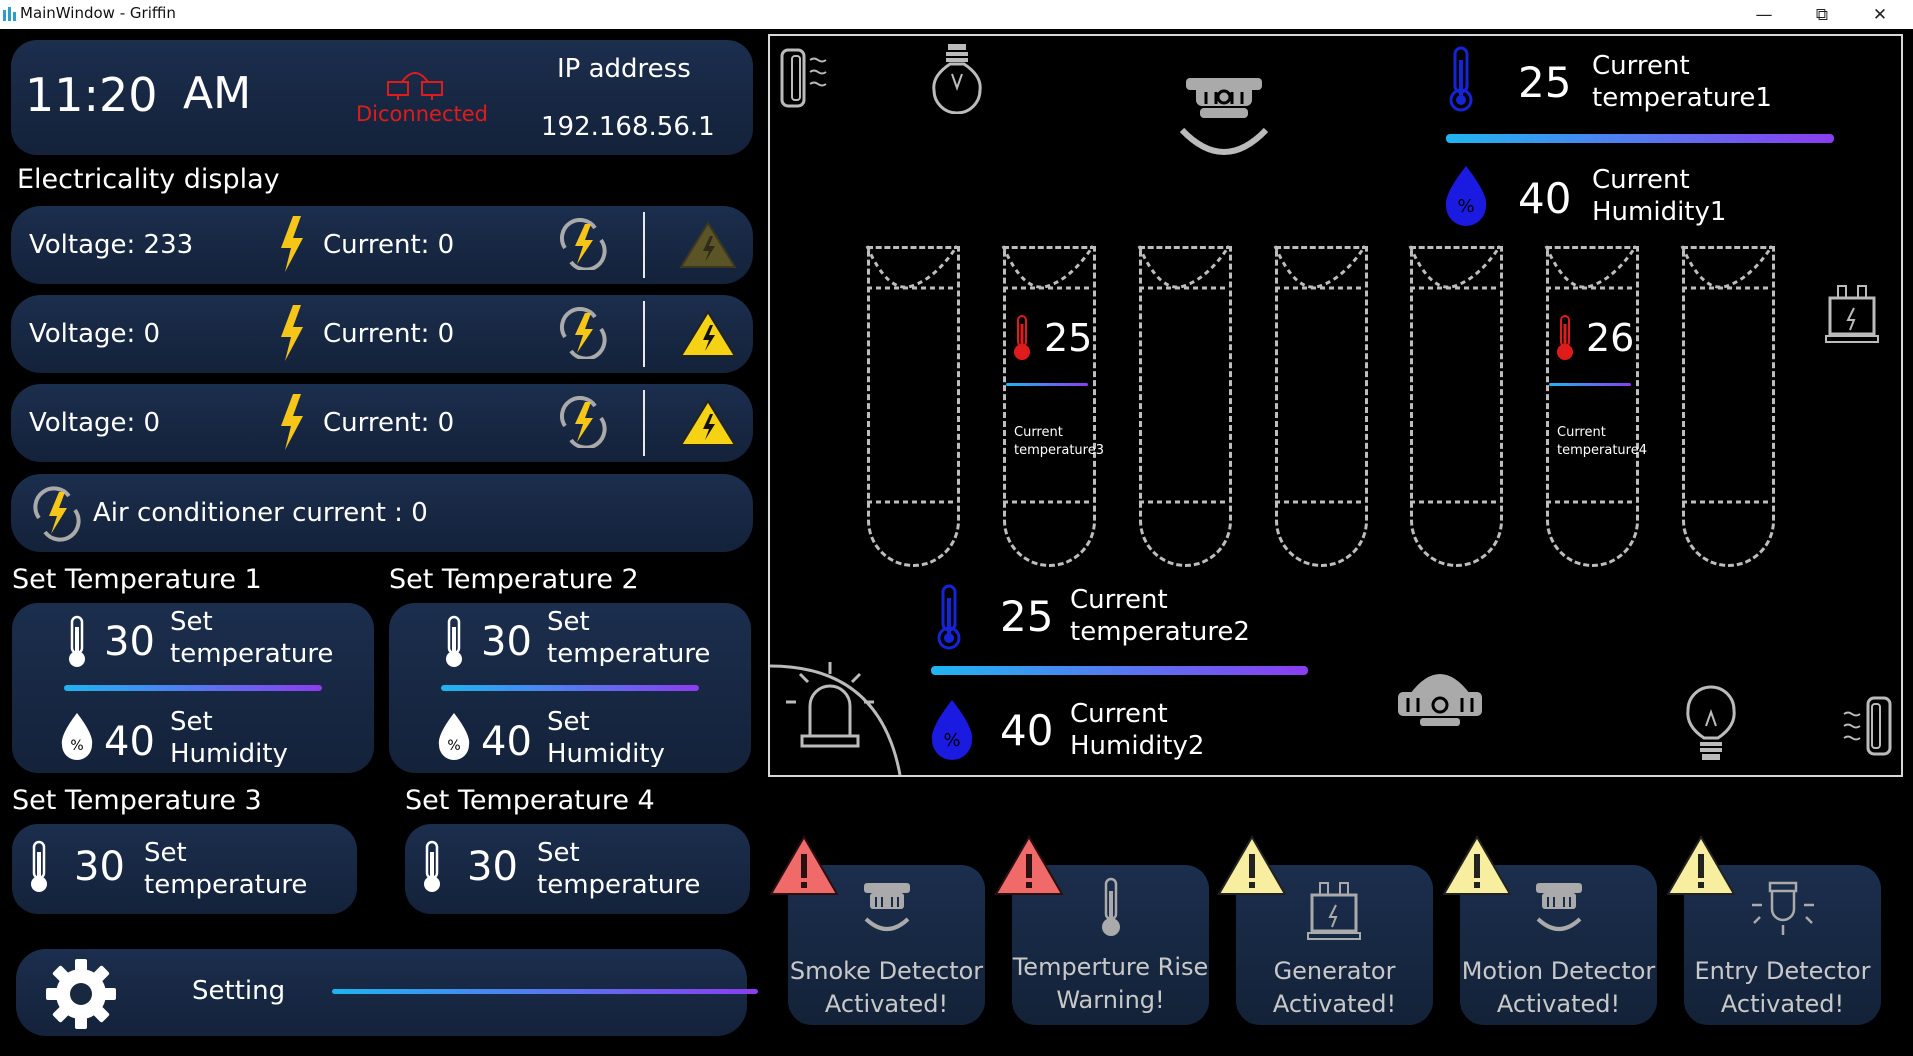 The width and height of the screenshot is (1913, 1056). I want to click on current-temp-4-value: 26, so click(1610, 338).